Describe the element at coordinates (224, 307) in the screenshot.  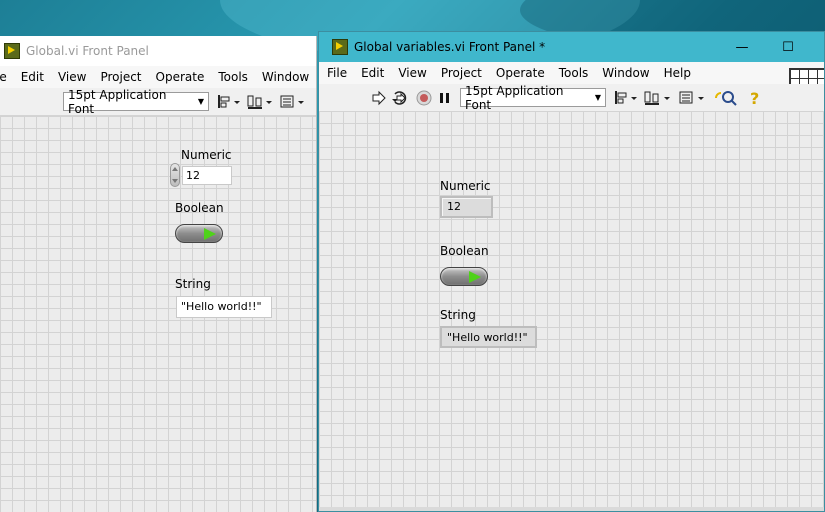
I see `string-control: "Hello world!!"` at that location.